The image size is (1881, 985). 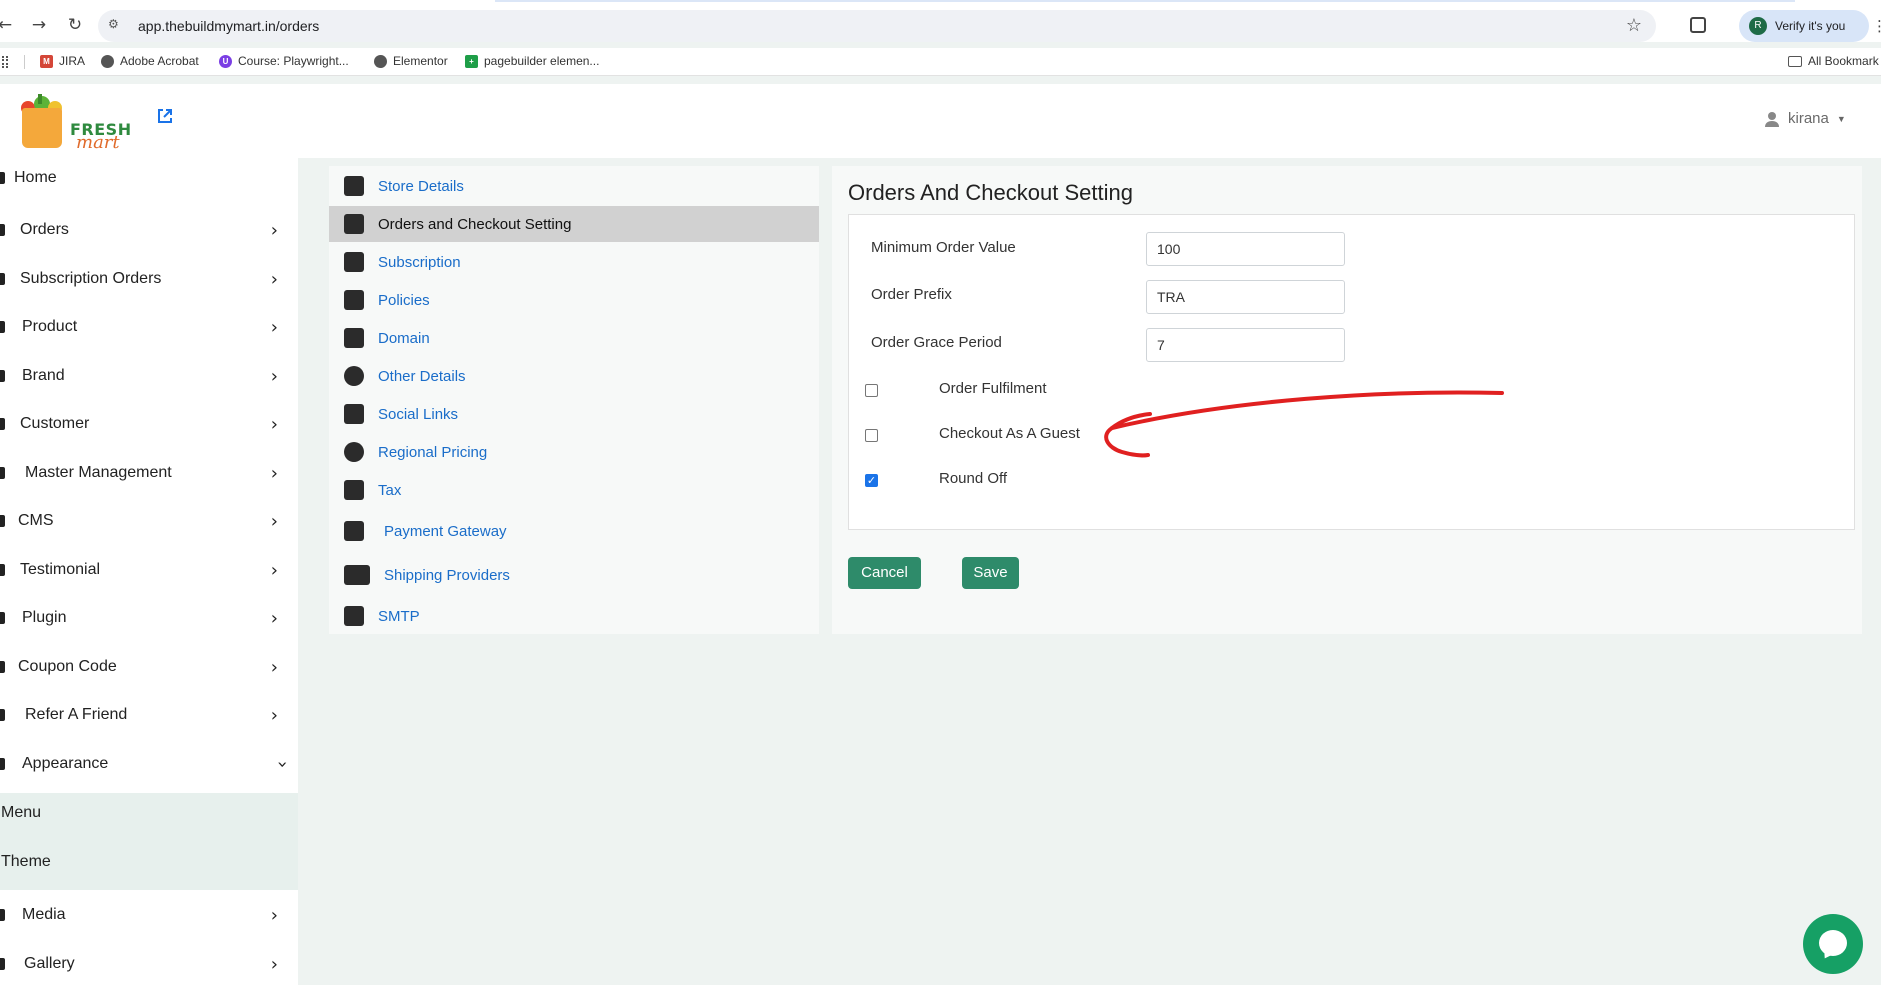 What do you see at coordinates (574, 452) in the screenshot?
I see `settings-nav-regional-pricing: Regional Pricing` at bounding box center [574, 452].